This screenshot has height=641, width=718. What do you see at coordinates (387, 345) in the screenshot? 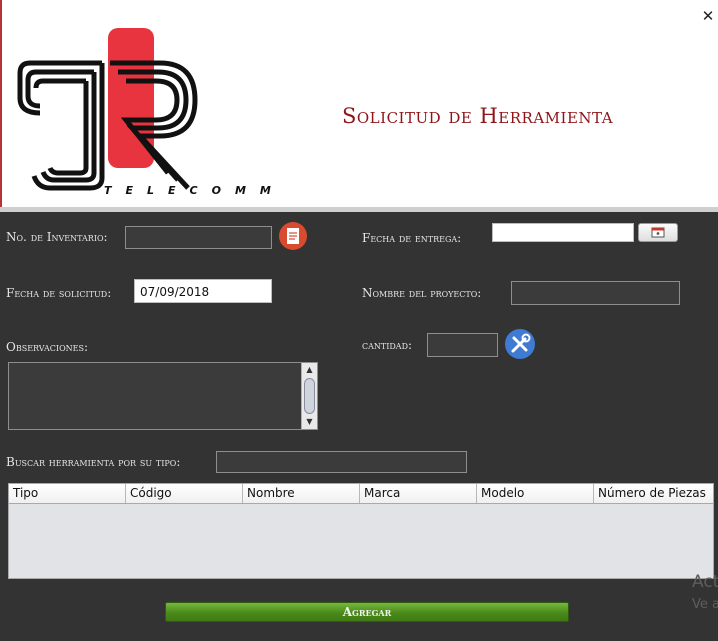
I see `cantidad-label: cantidad:` at bounding box center [387, 345].